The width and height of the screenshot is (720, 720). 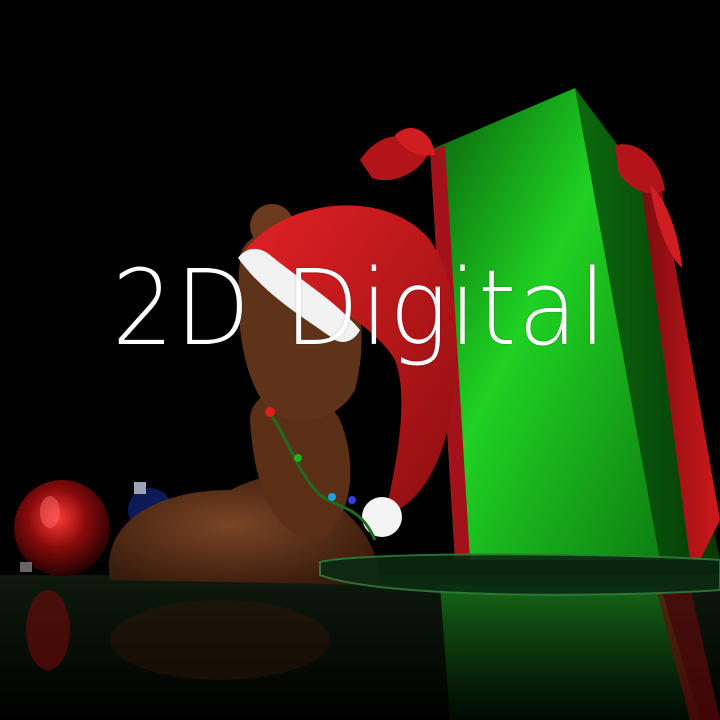 I want to click on red-ornament, so click(x=62, y=528).